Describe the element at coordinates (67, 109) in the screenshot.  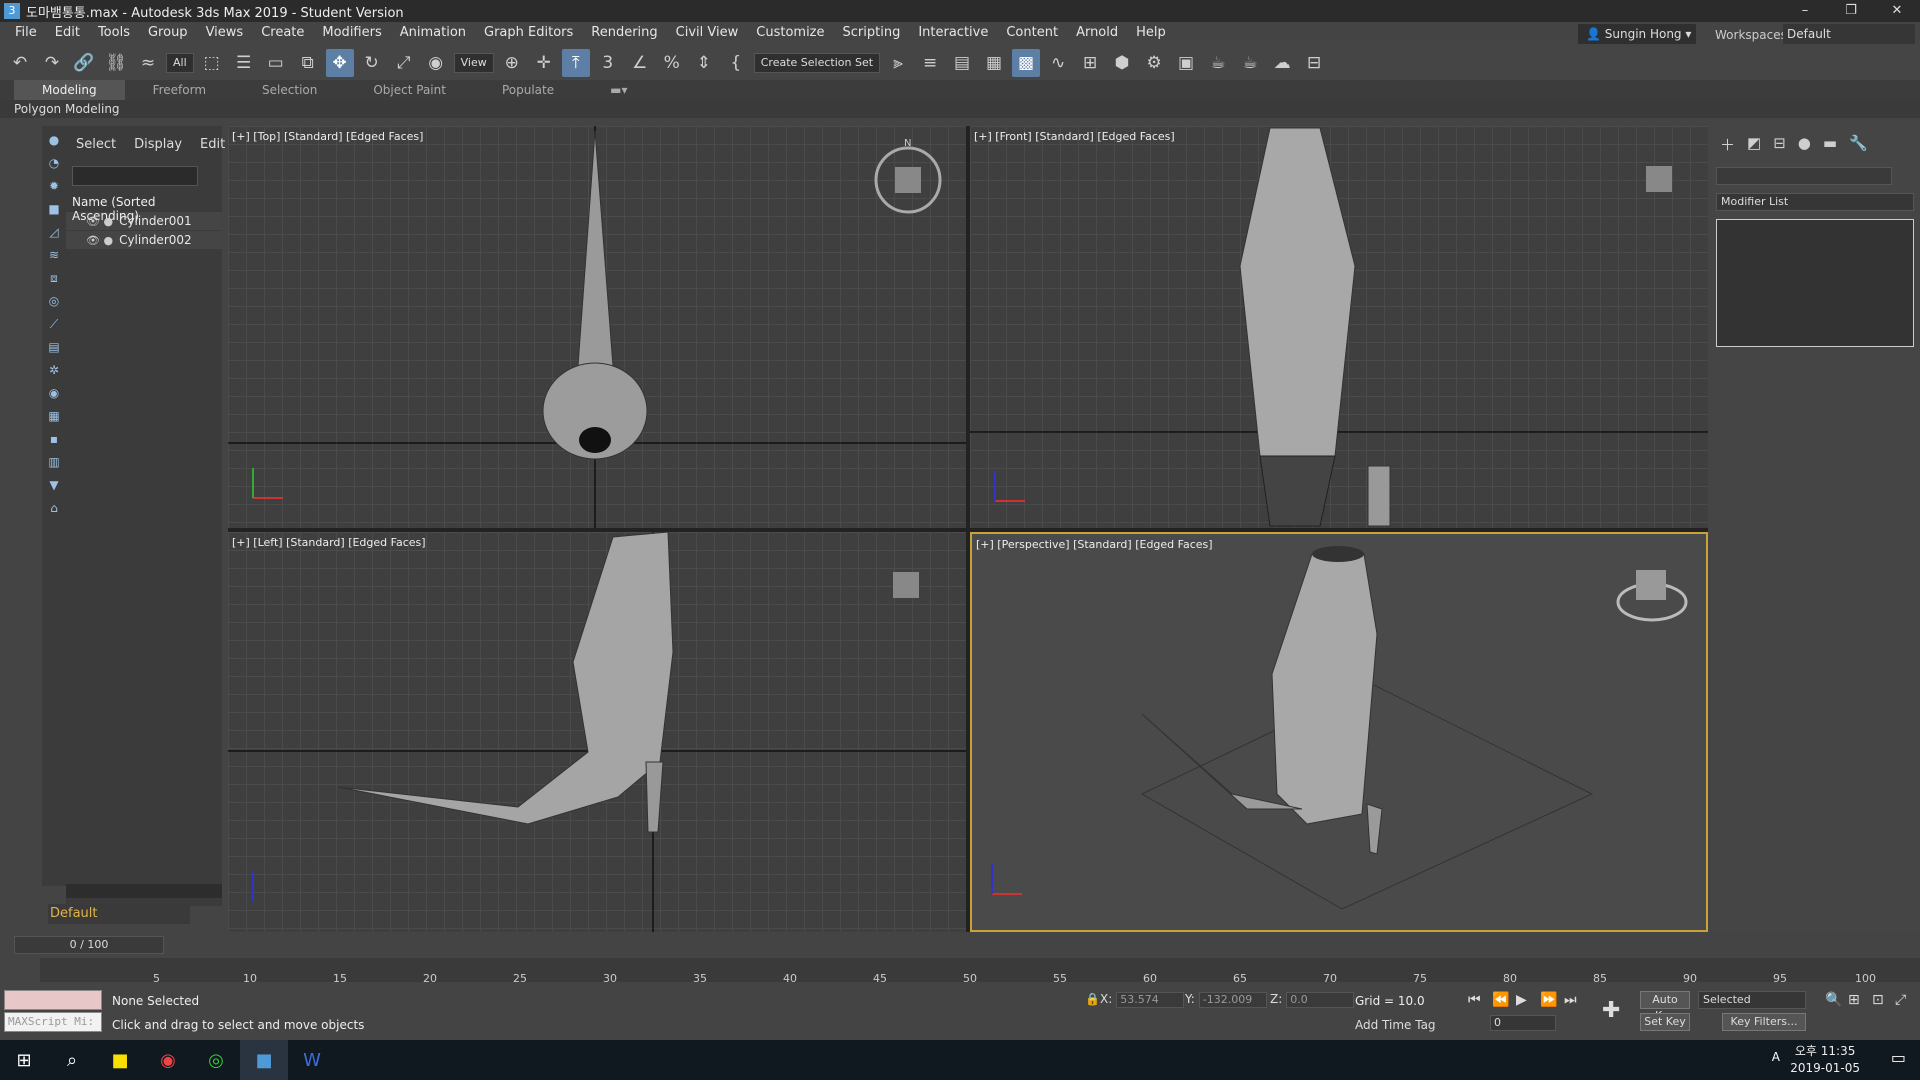
I see `polygon-modeling-panel: Polygon Modeling` at that location.